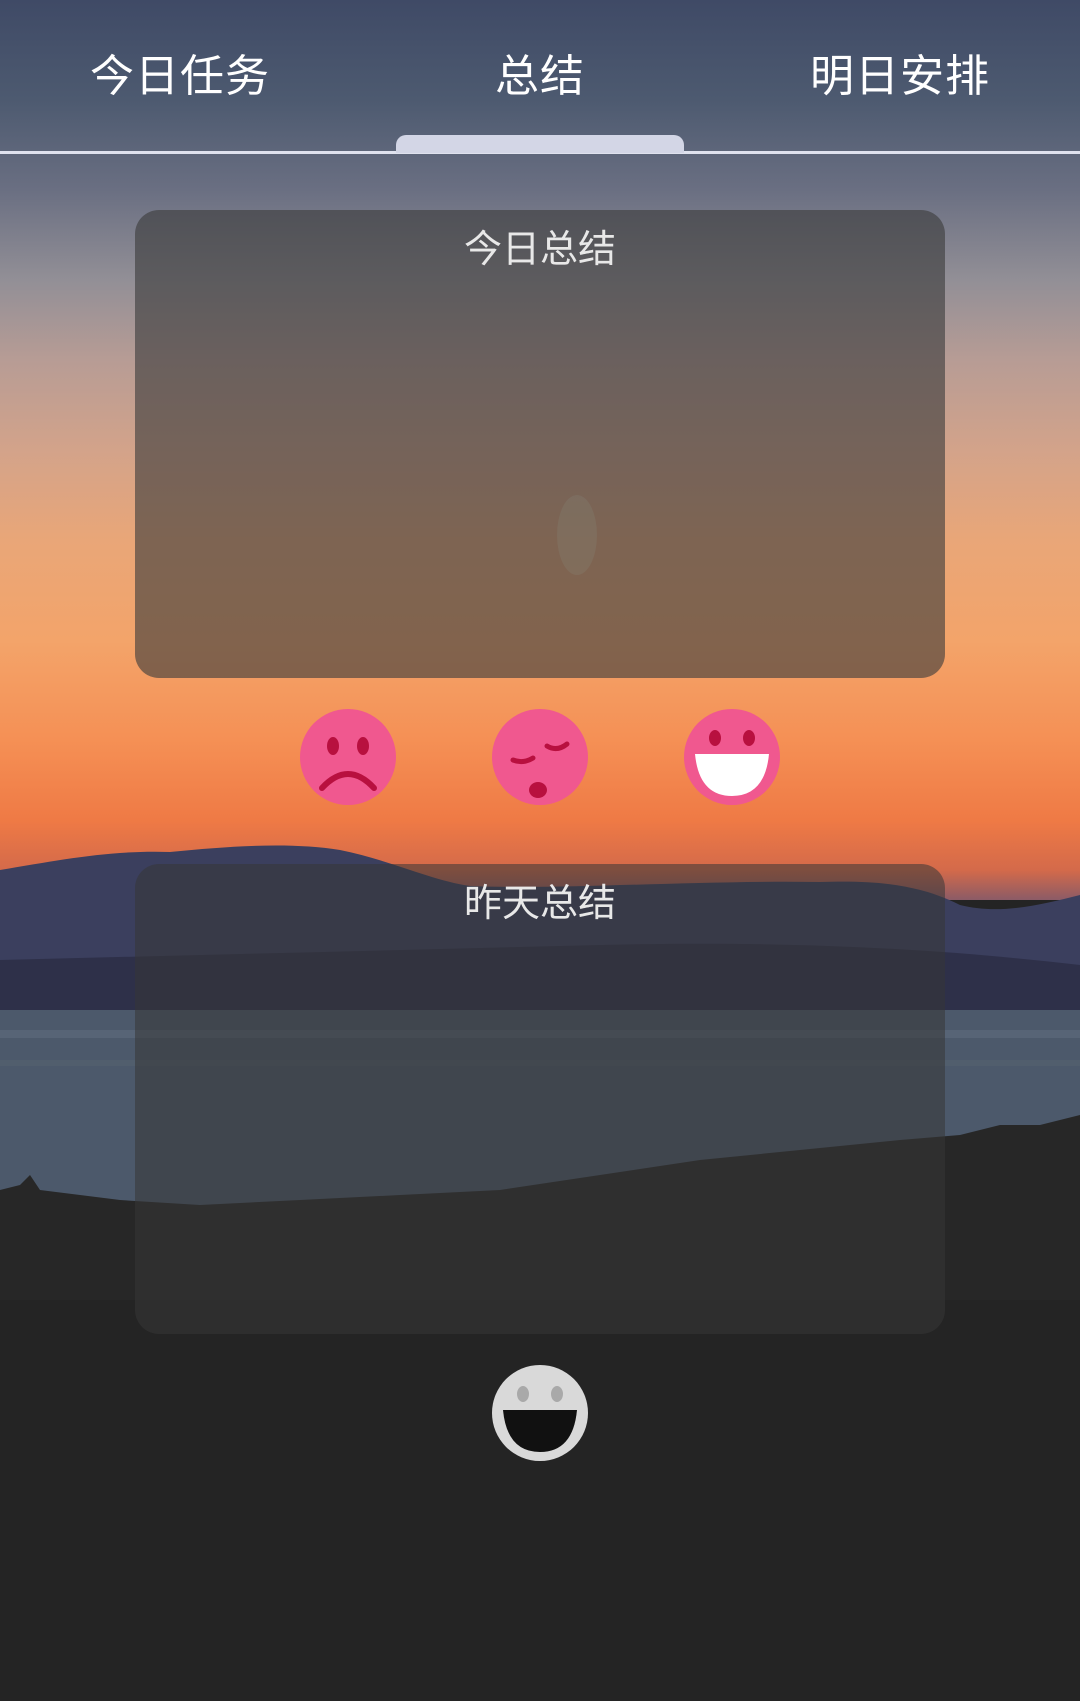  I want to click on faint-background-mark, so click(577, 535).